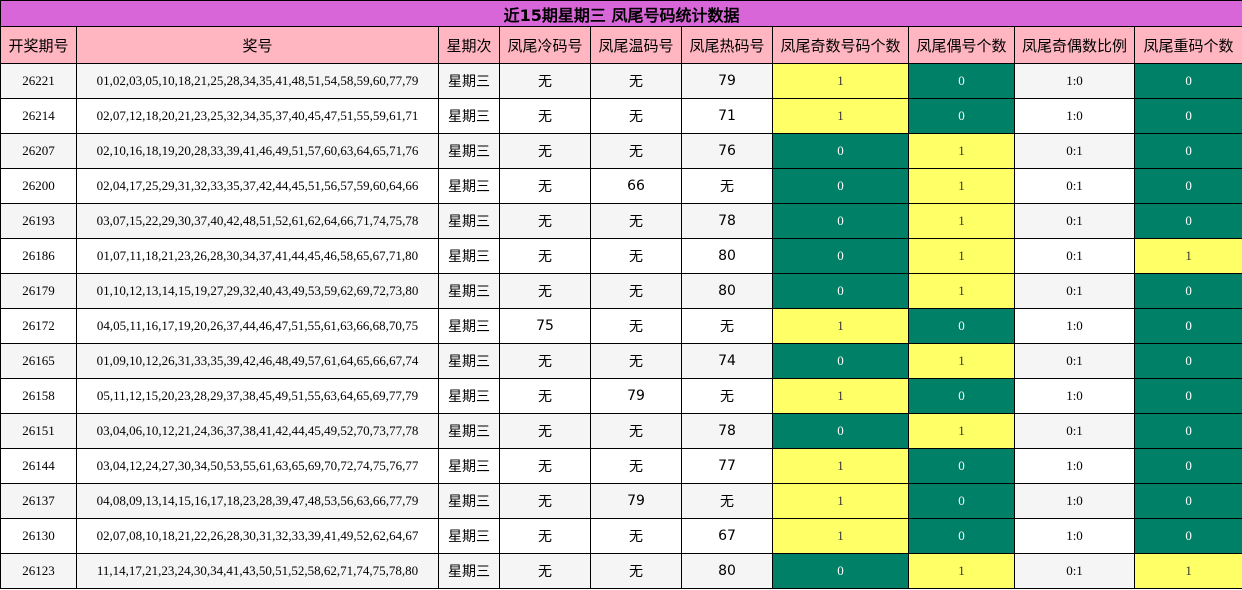 Image resolution: width=1242 pixels, height=590 pixels. Describe the element at coordinates (38, 256) in the screenshot. I see `cell-period: 26186` at that location.